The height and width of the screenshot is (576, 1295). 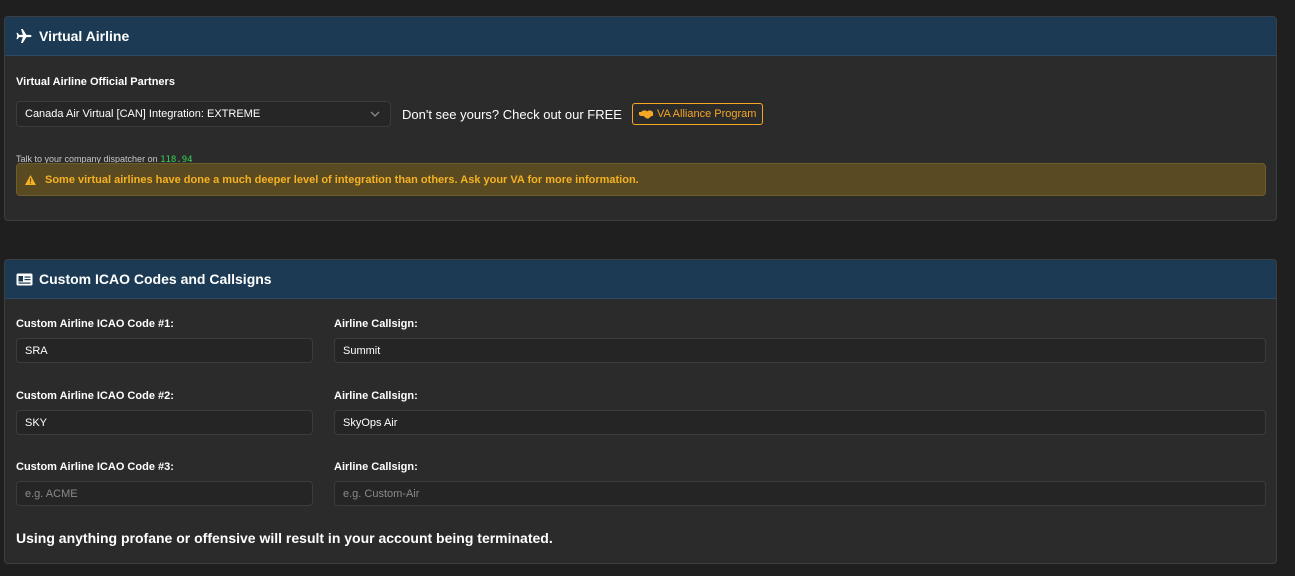 What do you see at coordinates (800, 350) in the screenshot?
I see `callsign-1-input` at bounding box center [800, 350].